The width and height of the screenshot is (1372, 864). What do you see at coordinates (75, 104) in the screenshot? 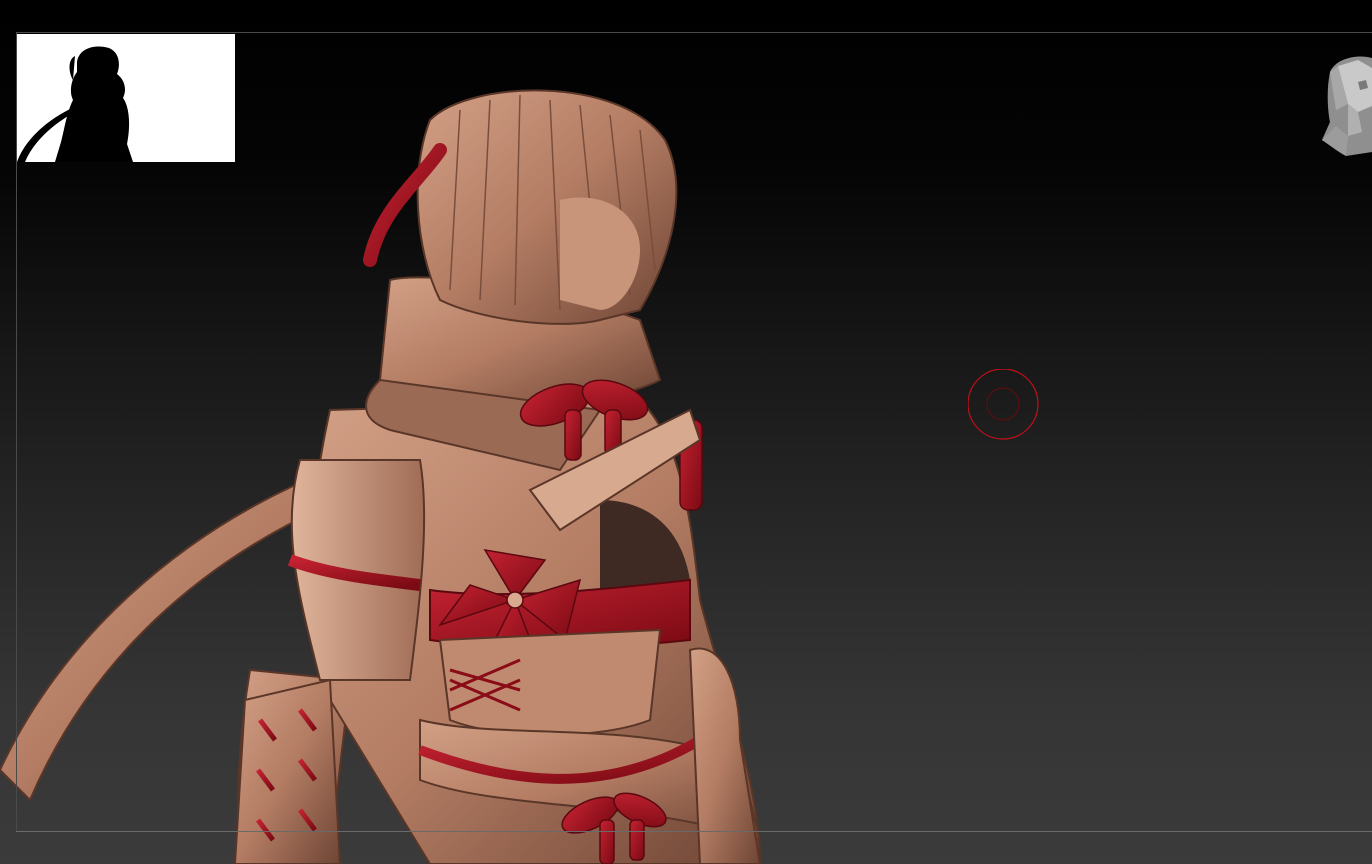
I see `silhouette-figure-icon` at bounding box center [75, 104].